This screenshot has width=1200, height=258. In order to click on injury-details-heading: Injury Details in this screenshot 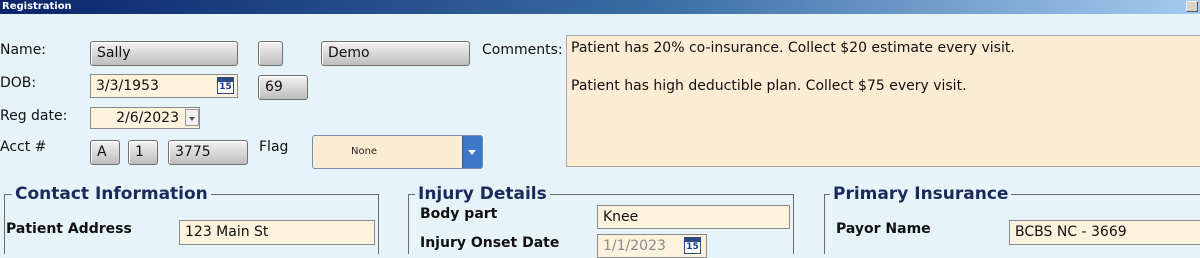, I will do `click(482, 194)`.